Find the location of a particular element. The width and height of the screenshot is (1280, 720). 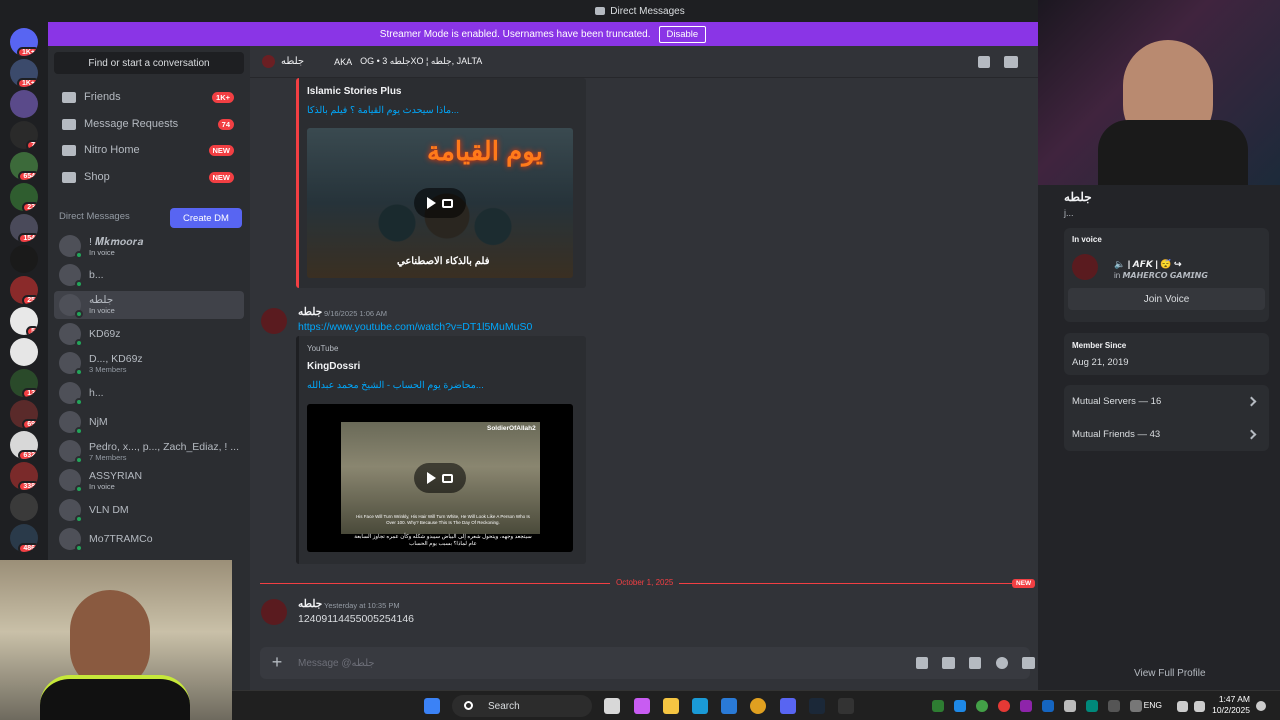

epic-games-icon is located at coordinates (846, 706).